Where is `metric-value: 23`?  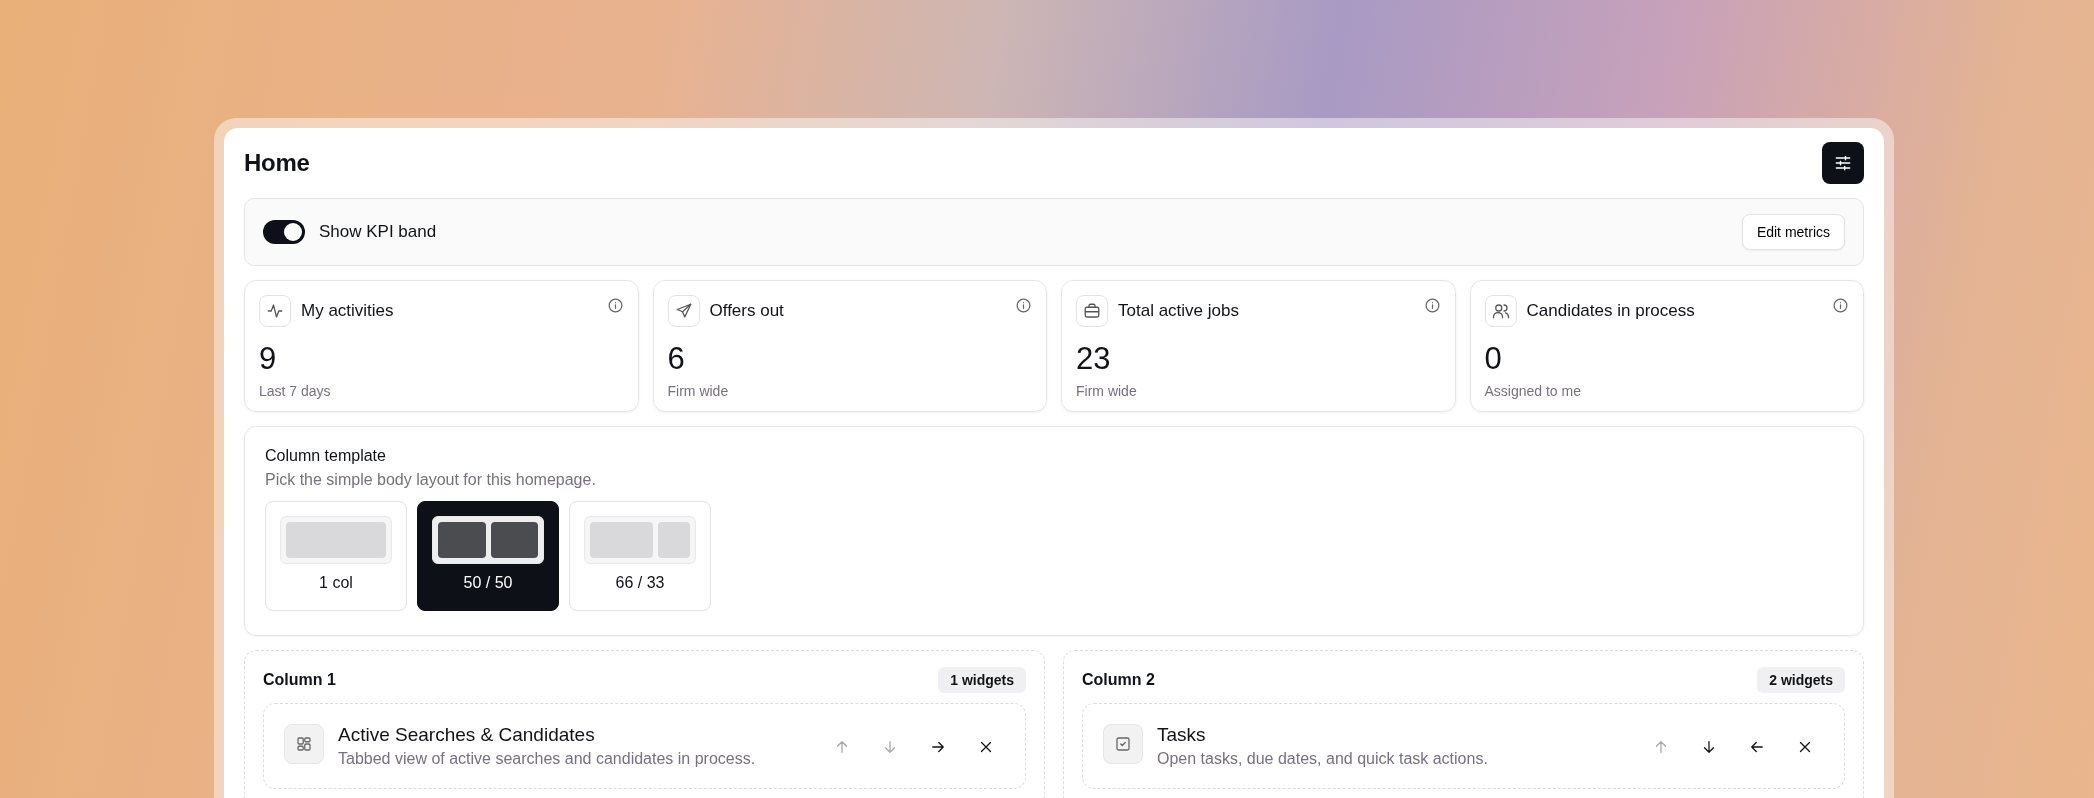
metric-value: 23 is located at coordinates (1094, 359).